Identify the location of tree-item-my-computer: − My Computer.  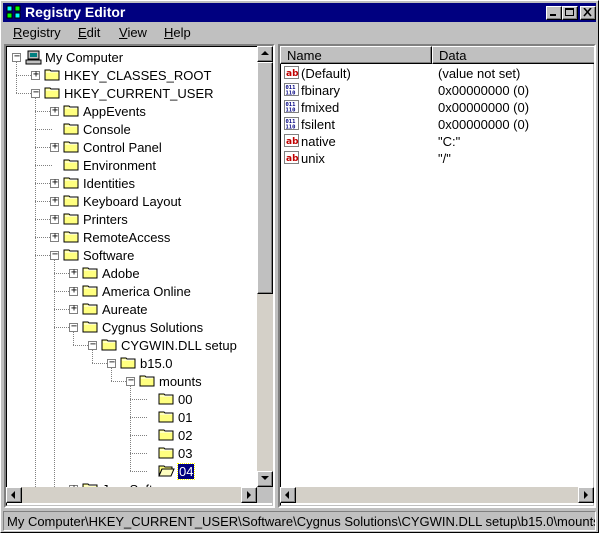
(131, 57).